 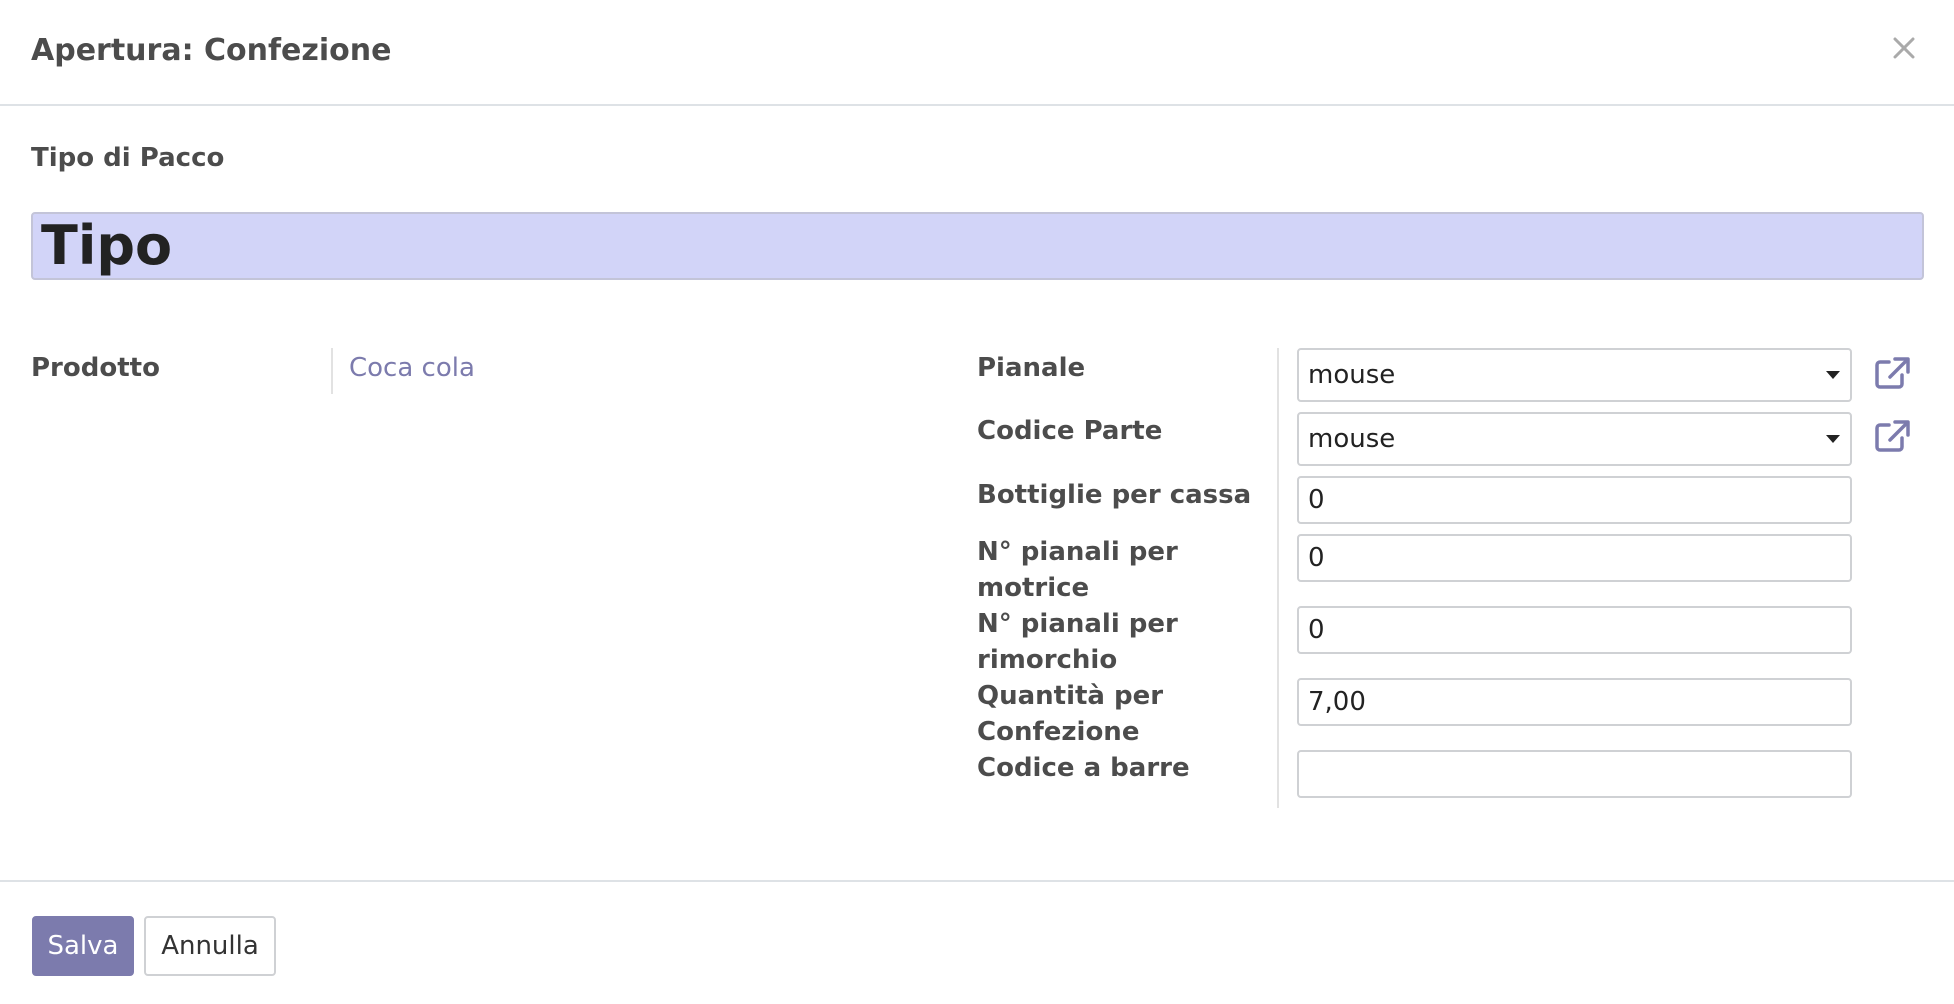 I want to click on close-icon, so click(x=1904, y=48).